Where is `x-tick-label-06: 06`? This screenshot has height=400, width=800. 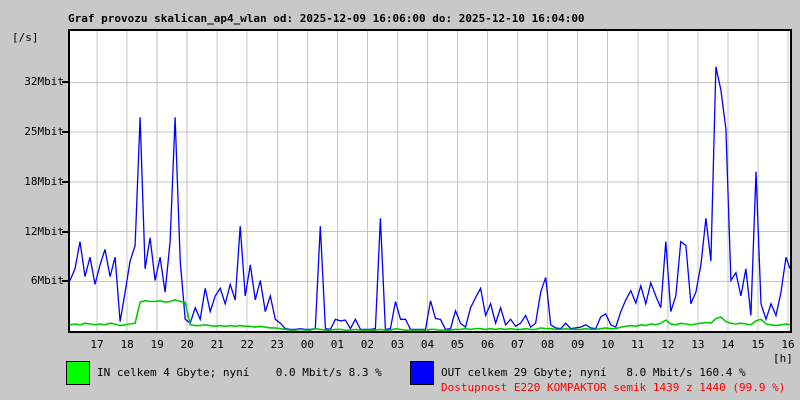 x-tick-label-06: 06 is located at coordinates (487, 344).